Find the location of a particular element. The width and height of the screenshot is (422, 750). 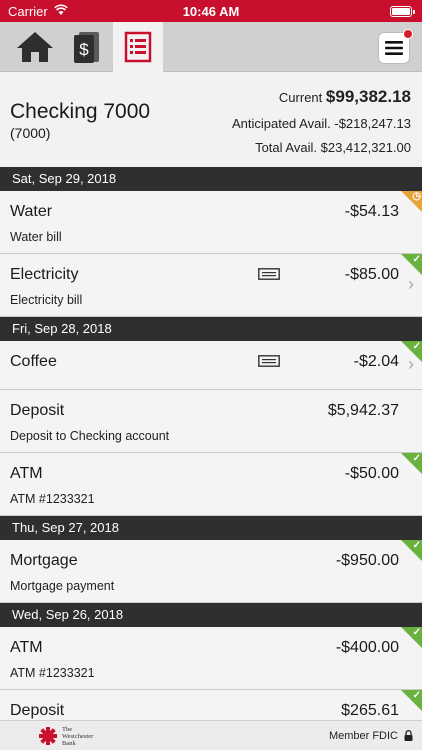

clock-icon: ◷ is located at coordinates (416, 196).